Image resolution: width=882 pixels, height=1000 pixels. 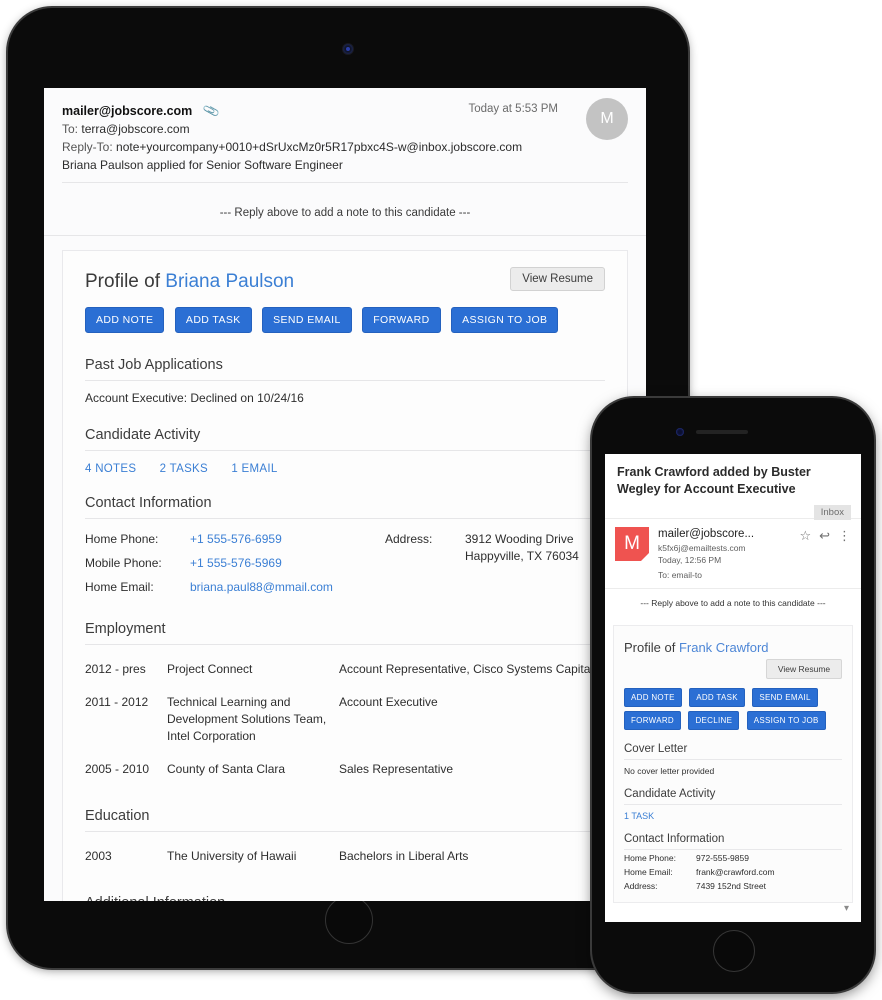 I want to click on phone-home-email-value: frank@crawford.com, so click(x=769, y=871).